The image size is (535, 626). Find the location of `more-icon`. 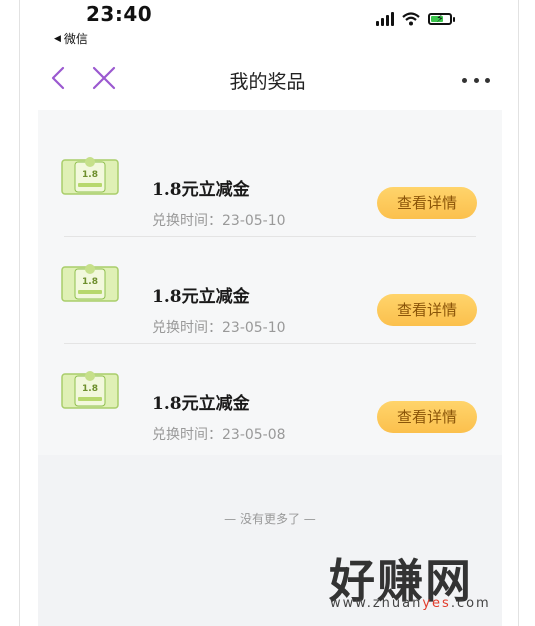

more-icon is located at coordinates (476, 80).